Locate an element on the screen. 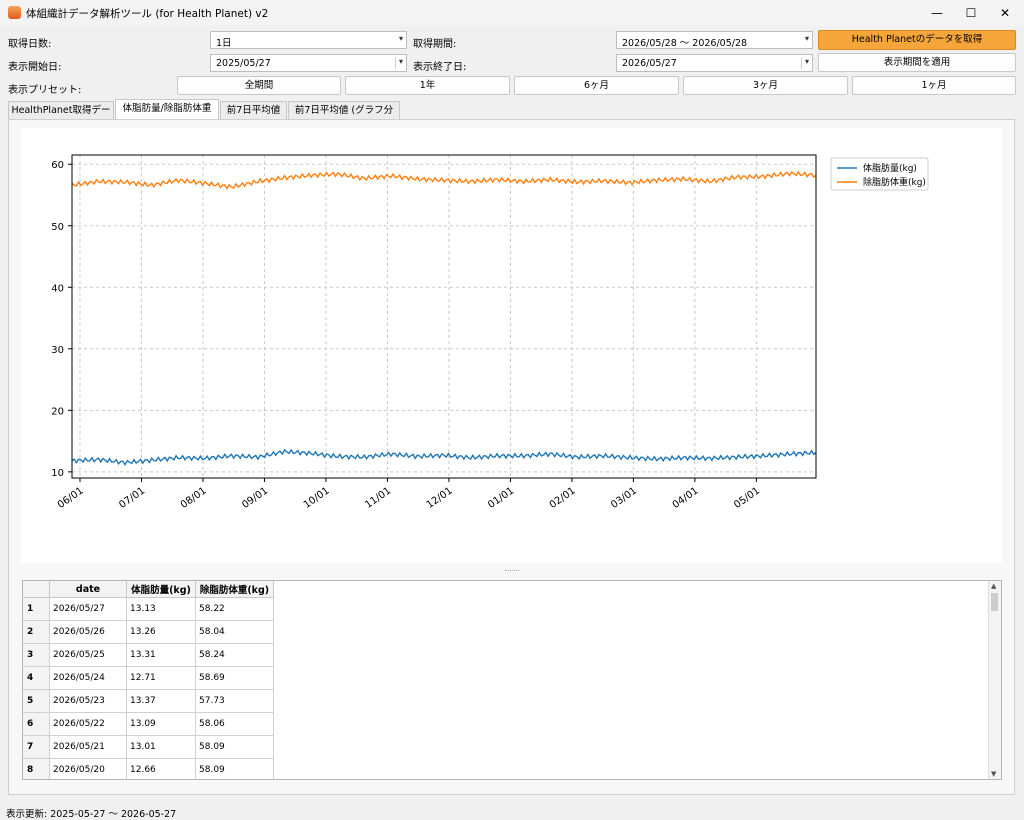 The height and width of the screenshot is (820, 1024). y-tick-label: 40 is located at coordinates (57, 288).